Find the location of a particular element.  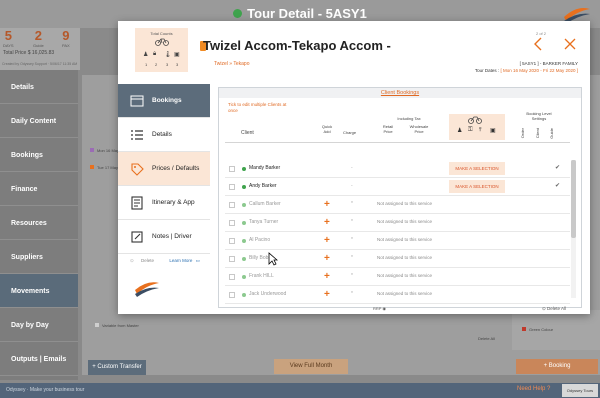

legend-variable: Variable from Master is located at coordinates (117, 325).